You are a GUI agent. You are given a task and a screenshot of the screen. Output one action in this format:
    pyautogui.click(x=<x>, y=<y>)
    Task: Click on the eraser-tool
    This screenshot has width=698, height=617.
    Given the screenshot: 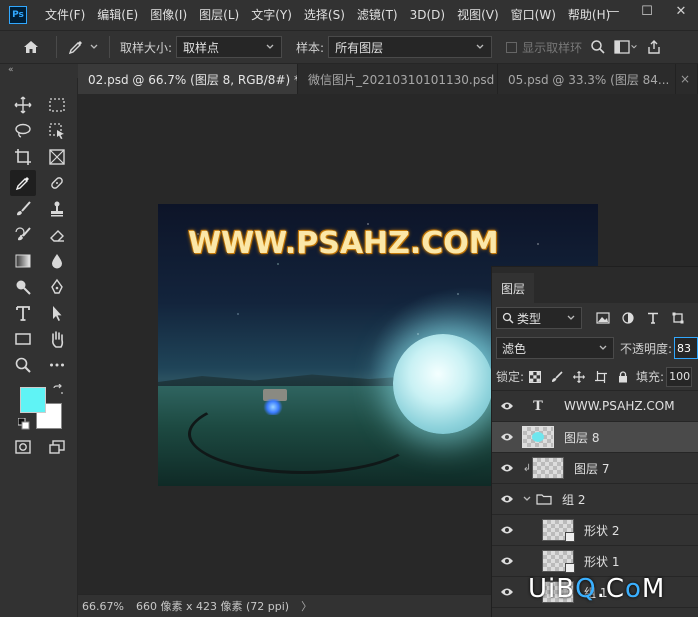 What is the action you would take?
    pyautogui.click(x=57, y=235)
    